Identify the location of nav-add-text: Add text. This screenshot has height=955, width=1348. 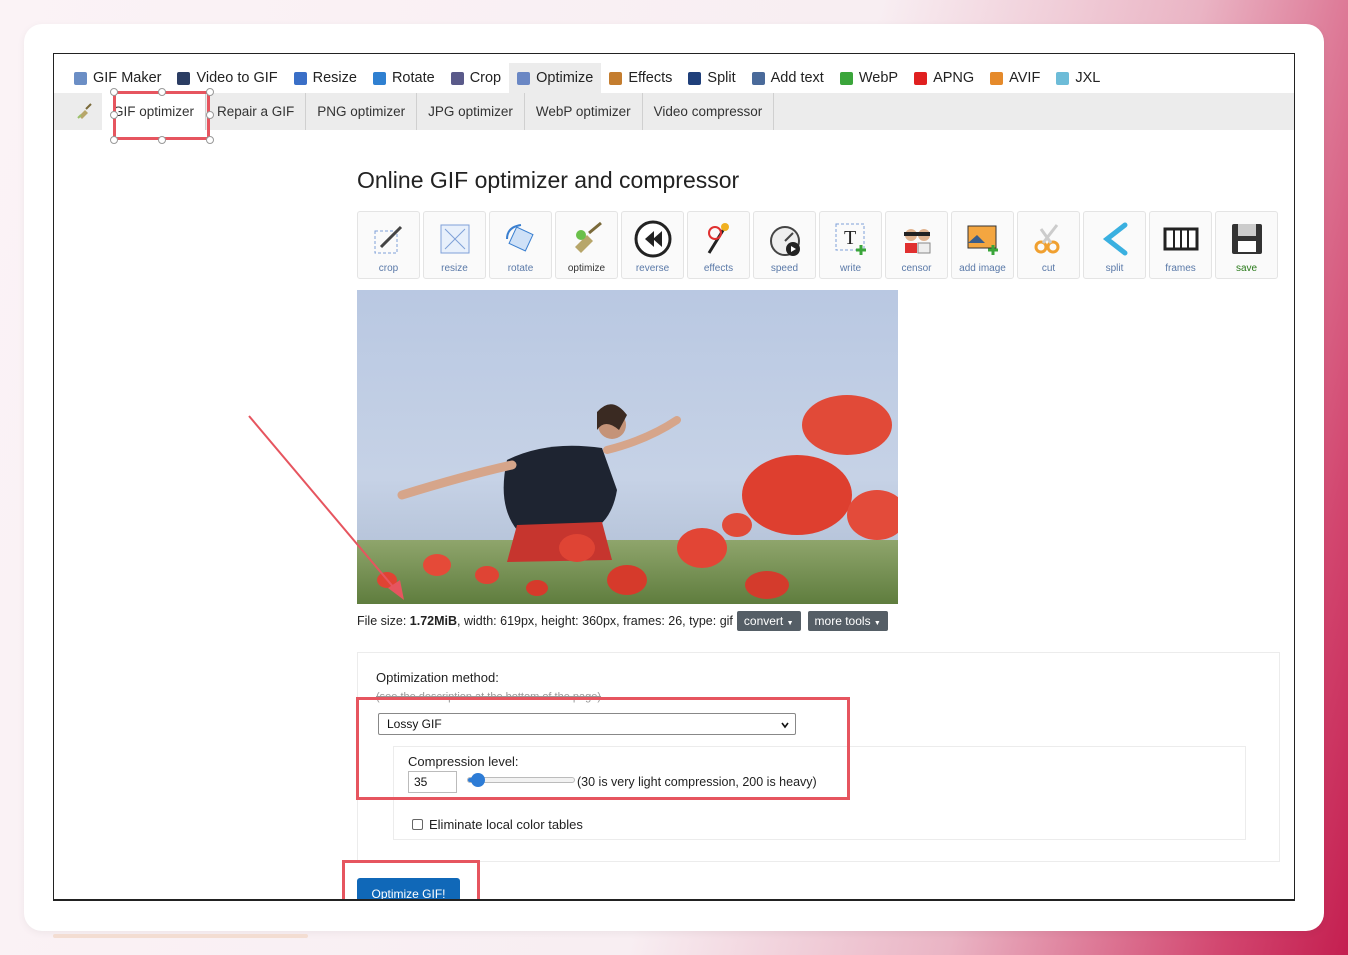
(788, 78).